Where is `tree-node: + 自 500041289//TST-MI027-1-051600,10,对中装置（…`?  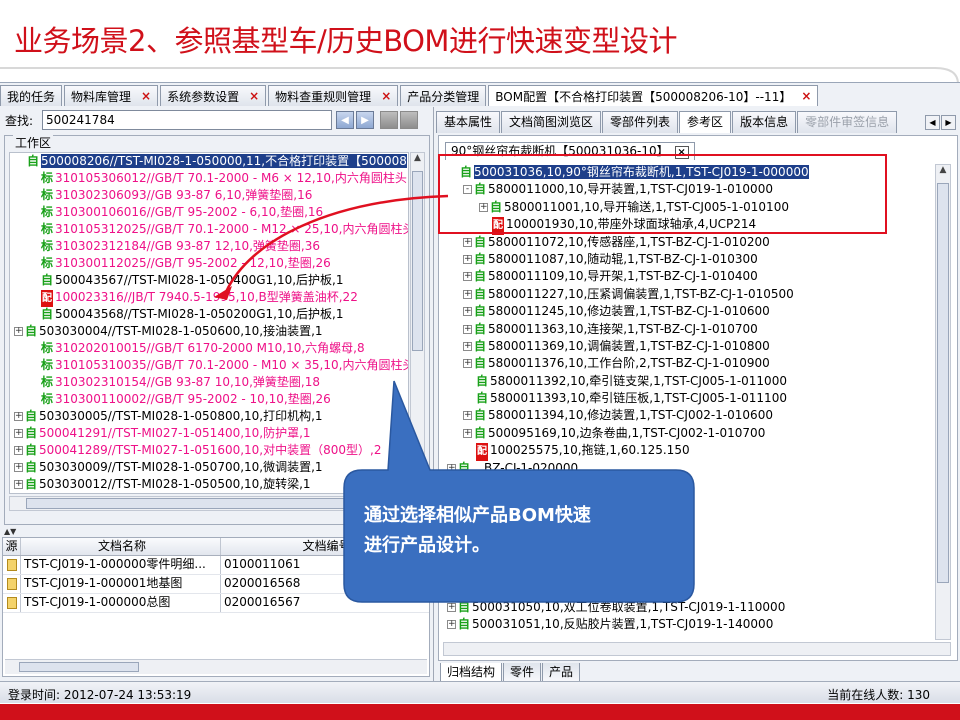 tree-node: + 自 500041289//TST-MI027-1-051600,10,对中装置（… is located at coordinates (209, 450).